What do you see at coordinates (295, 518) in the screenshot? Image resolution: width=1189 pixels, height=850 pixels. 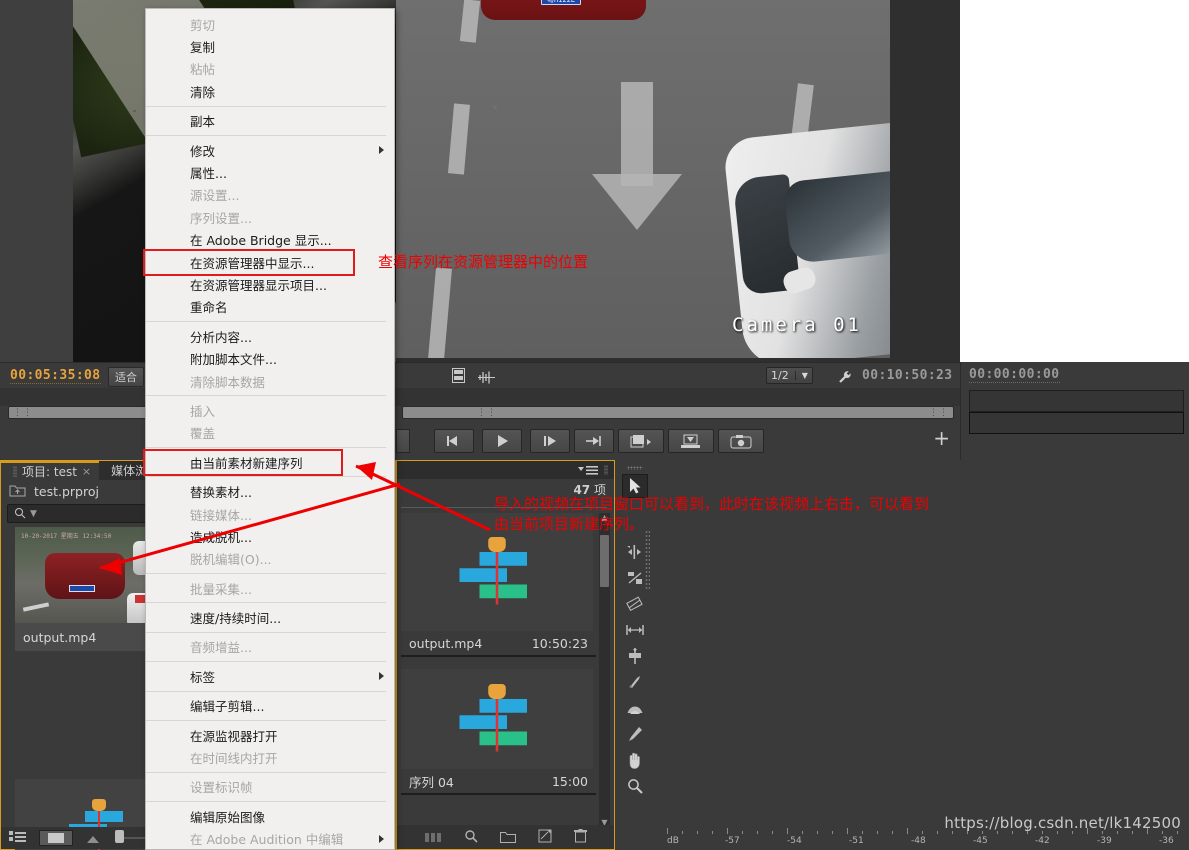 I see `annotation-arrows` at bounding box center [295, 518].